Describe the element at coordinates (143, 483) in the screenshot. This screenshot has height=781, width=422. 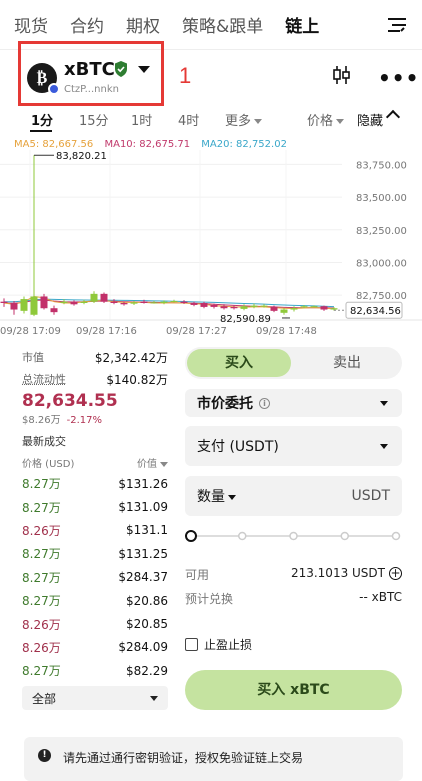
I see `trade-value: $131.26` at that location.